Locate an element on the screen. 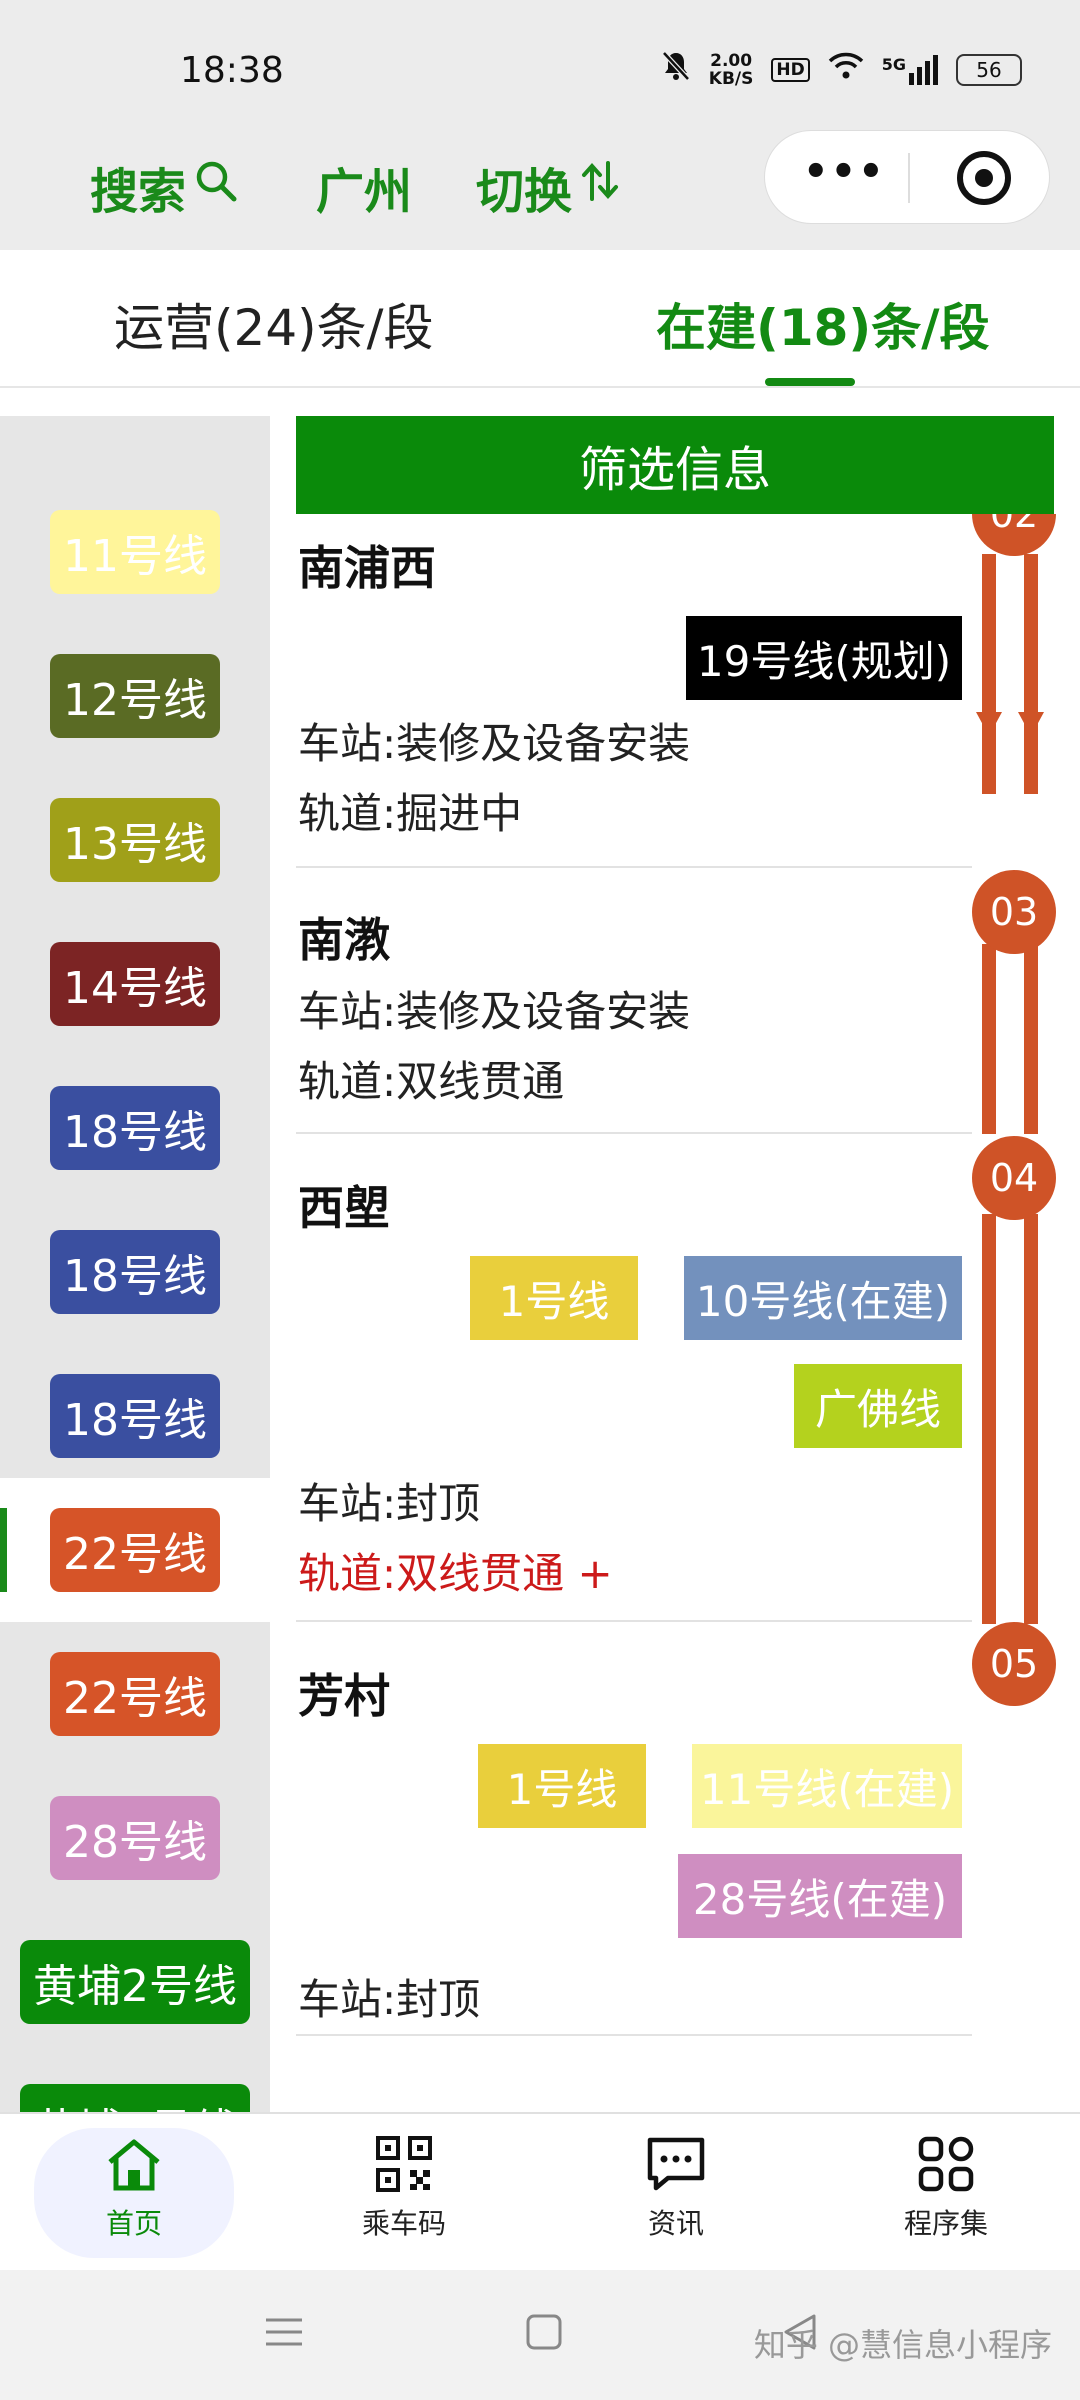 The height and width of the screenshot is (2400, 1080). message-icon is located at coordinates (676, 2164).